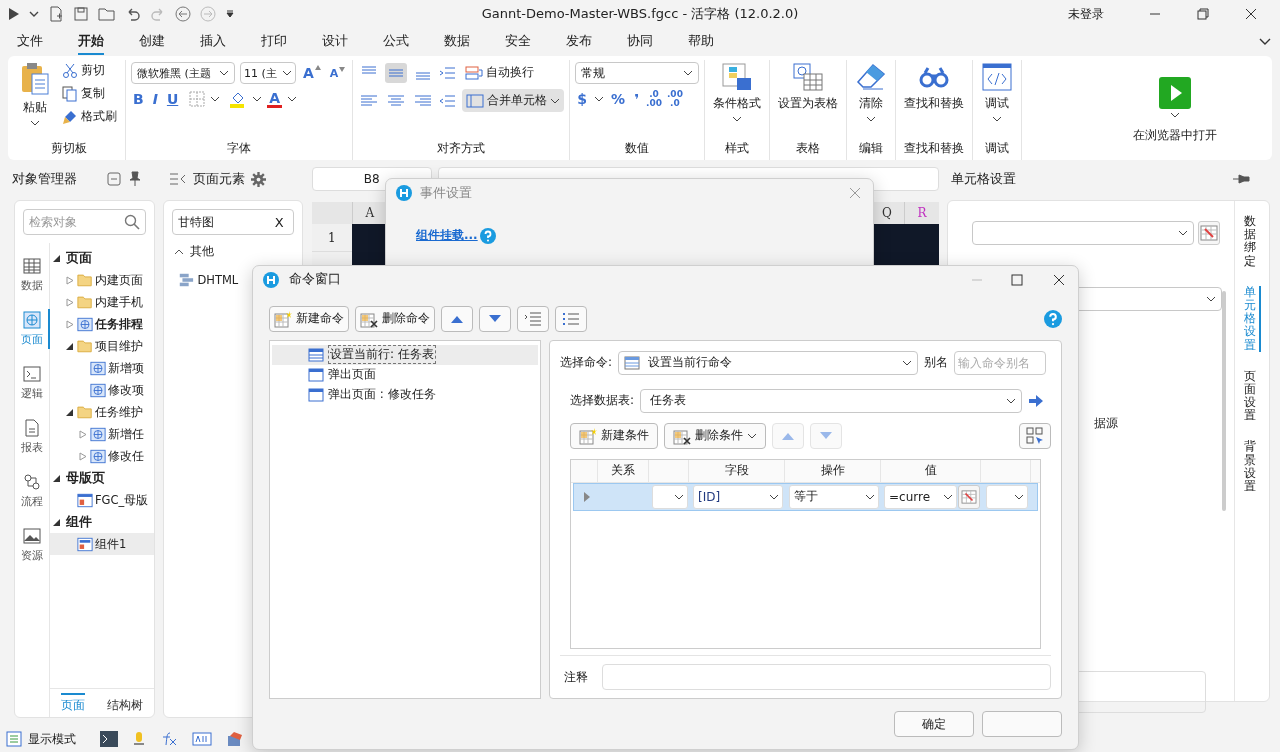 The width and height of the screenshot is (1280, 752). Describe the element at coordinates (586, 363) in the screenshot. I see `field-label: 选择命令:` at that location.